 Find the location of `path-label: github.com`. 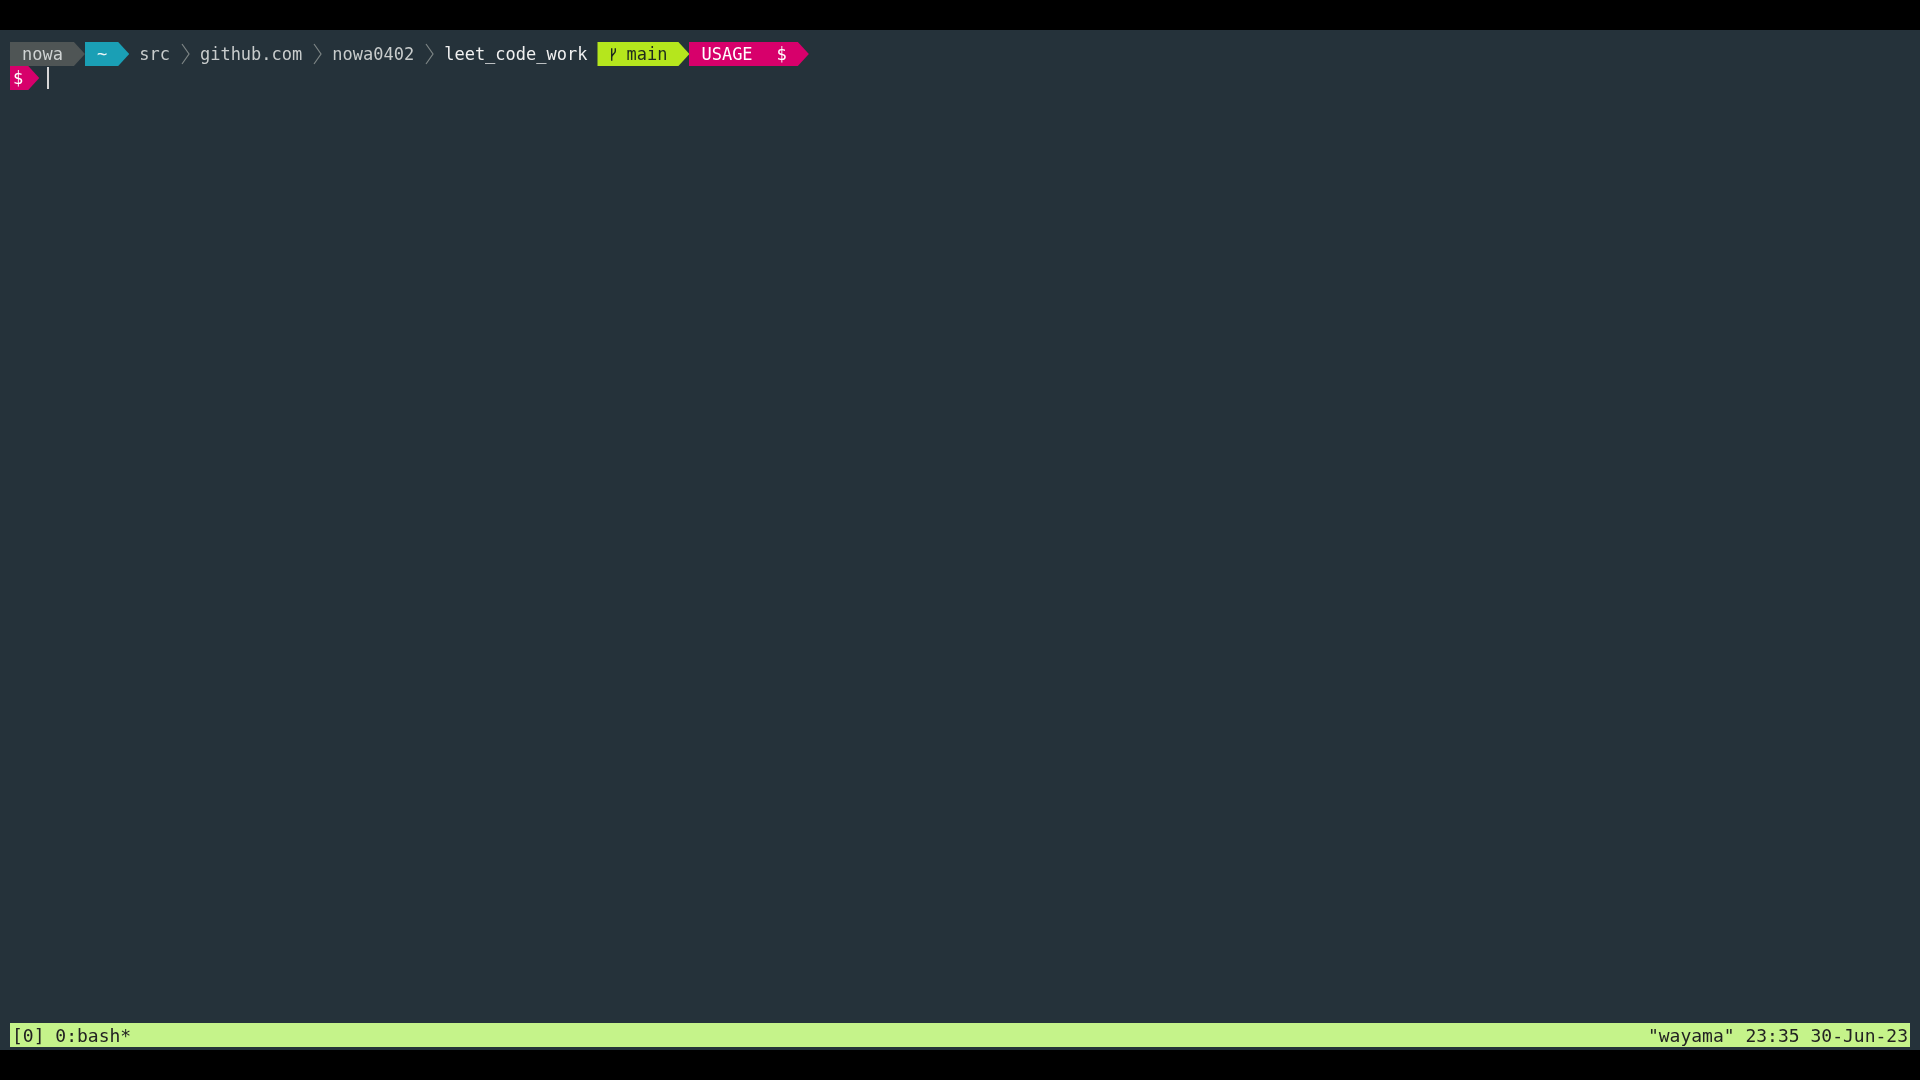

path-label: github.com is located at coordinates (251, 54).